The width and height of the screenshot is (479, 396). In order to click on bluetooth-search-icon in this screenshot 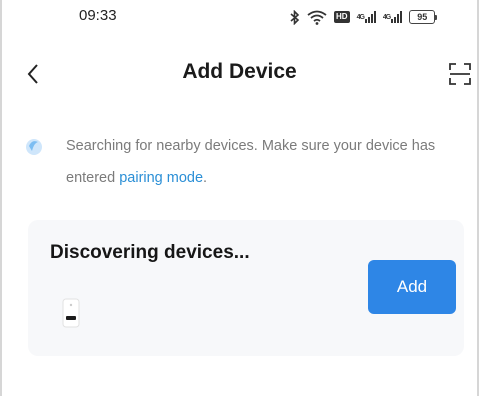, I will do `click(34, 147)`.